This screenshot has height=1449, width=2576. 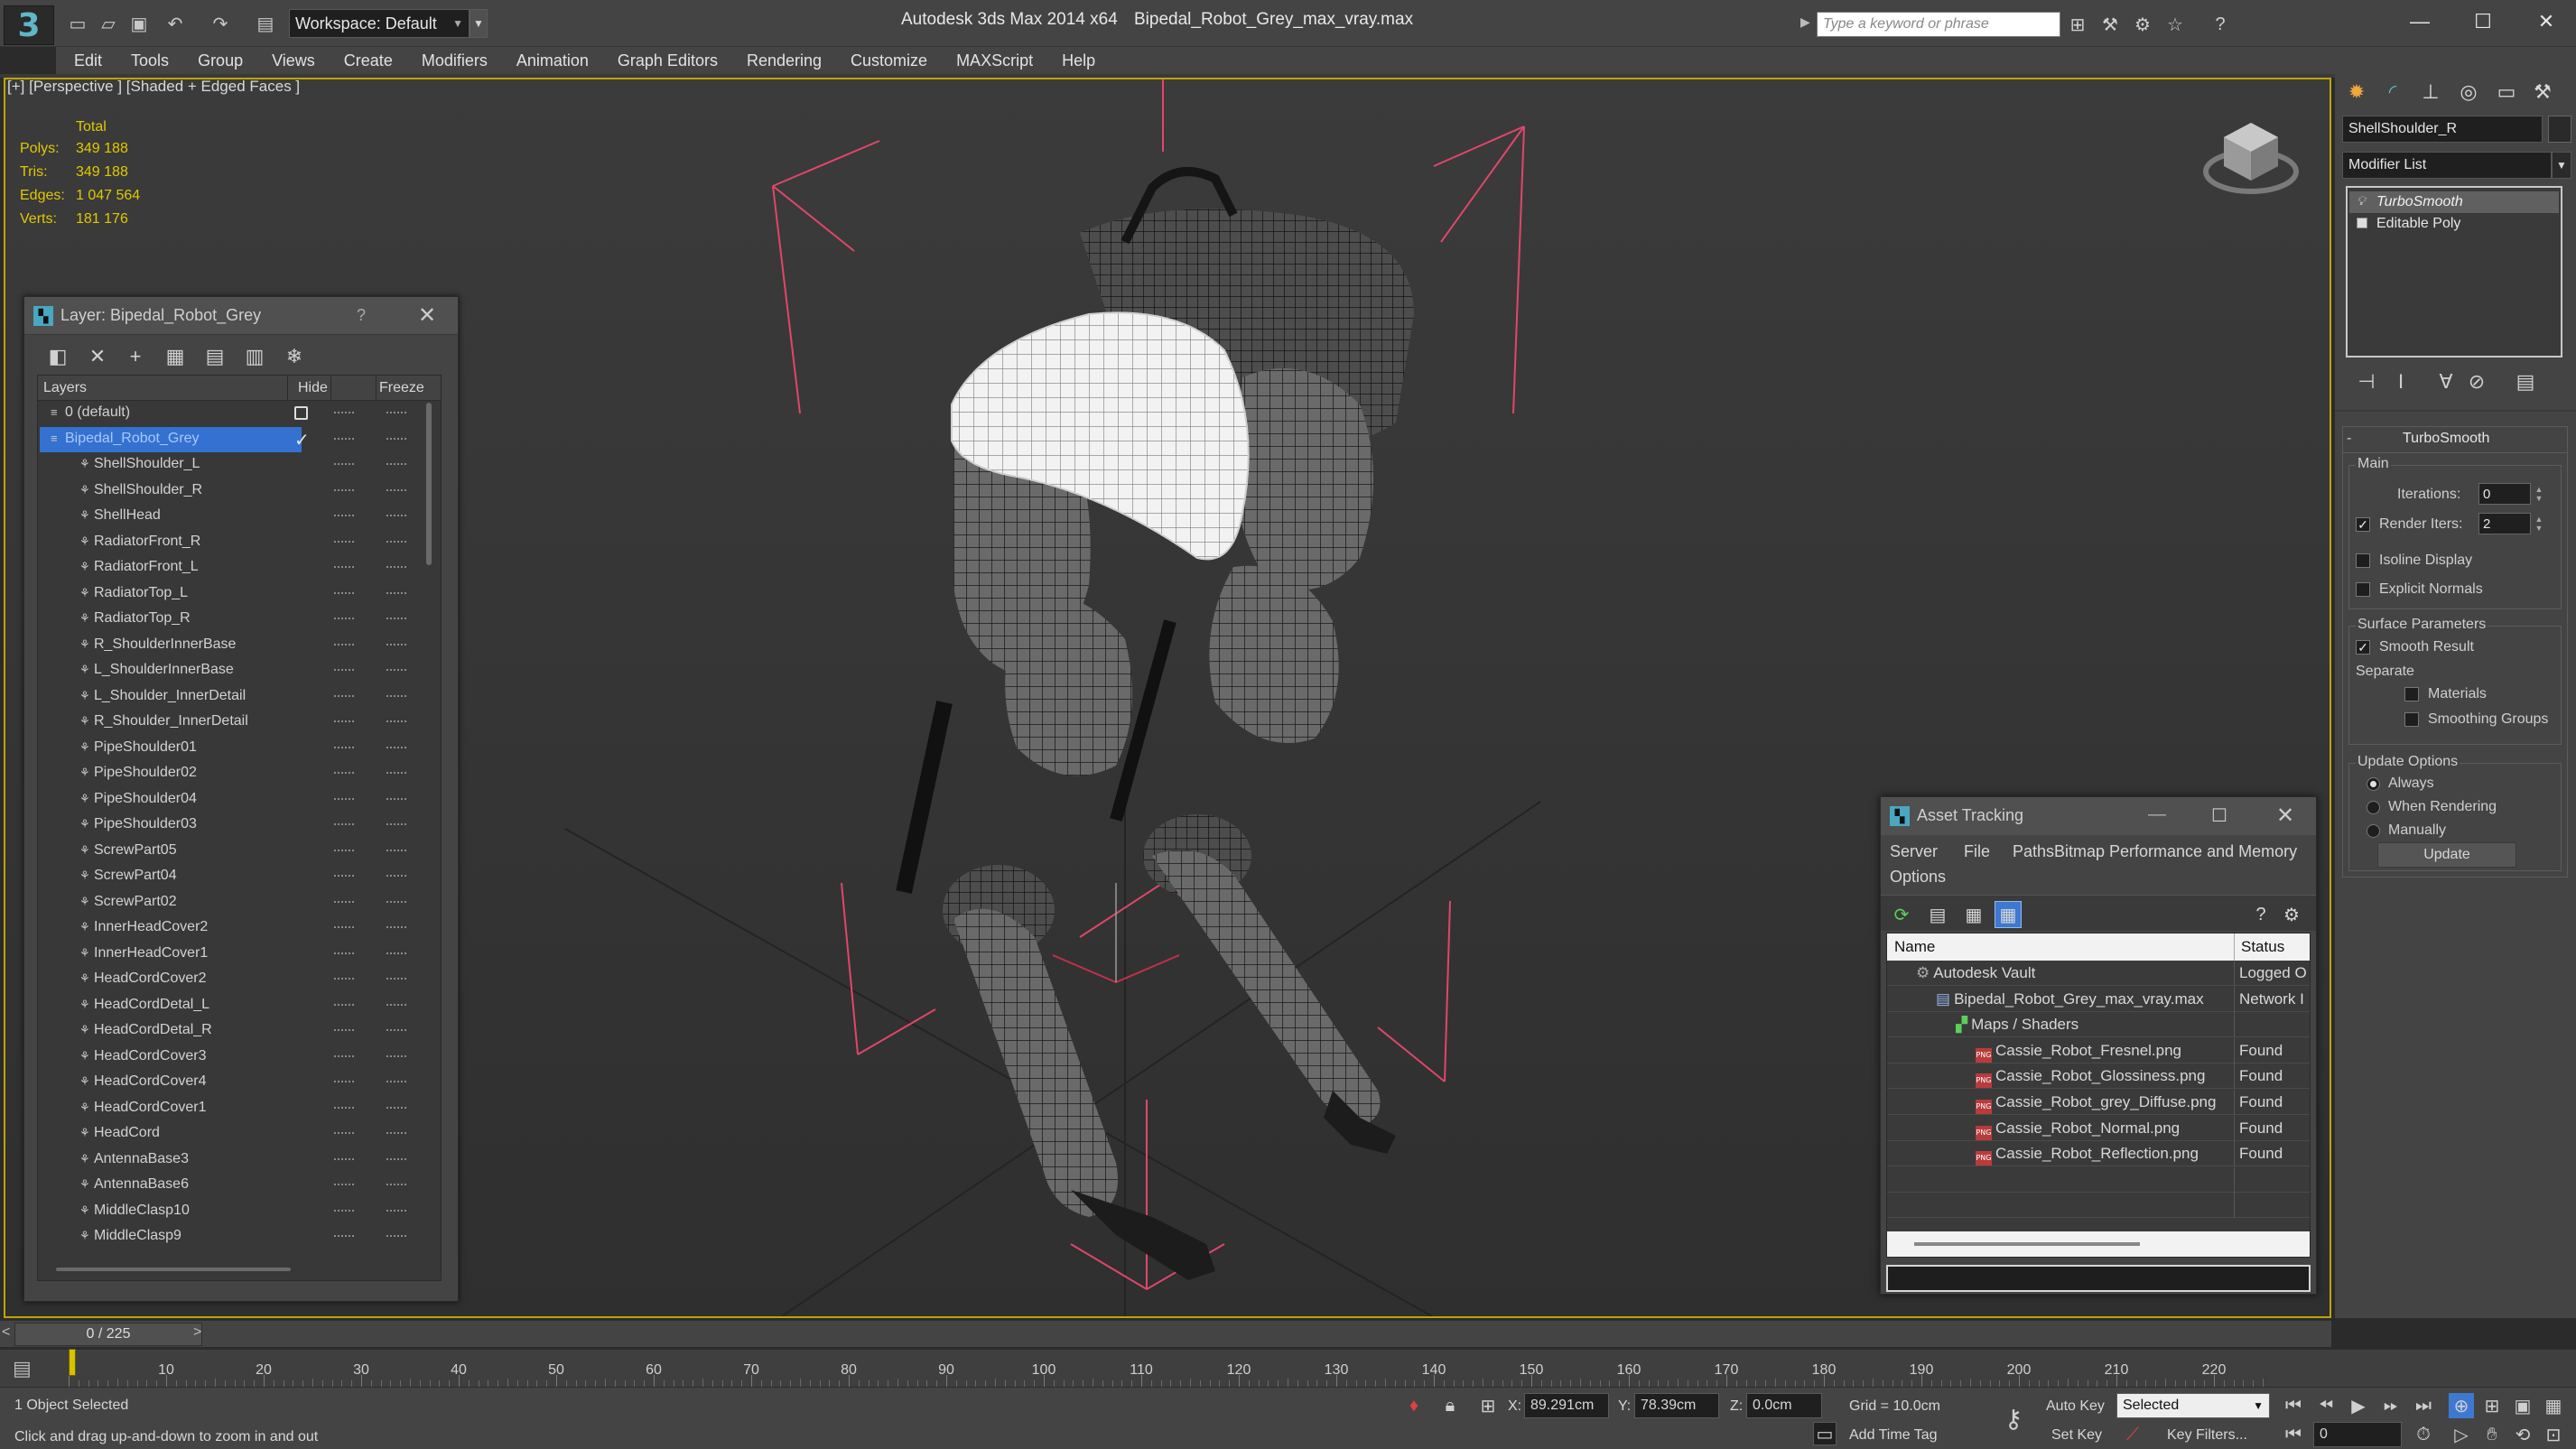 What do you see at coordinates (2423, 1405) in the screenshot?
I see `go-to-end-icon: ⏭︎` at bounding box center [2423, 1405].